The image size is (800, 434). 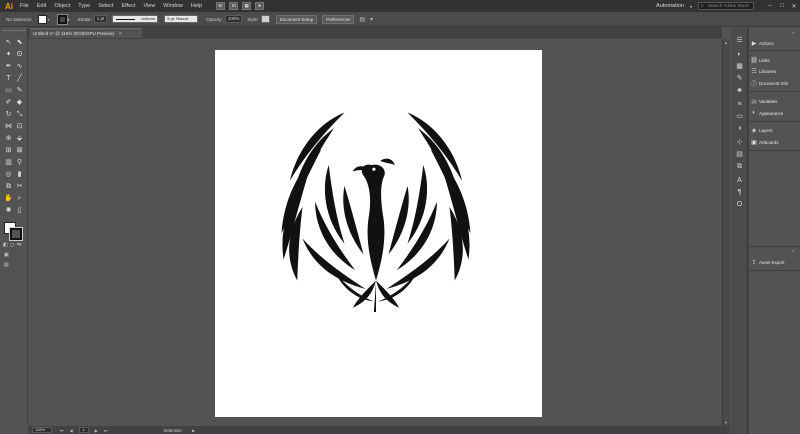 What do you see at coordinates (14, 32) in the screenshot?
I see `toolbar-grip` at bounding box center [14, 32].